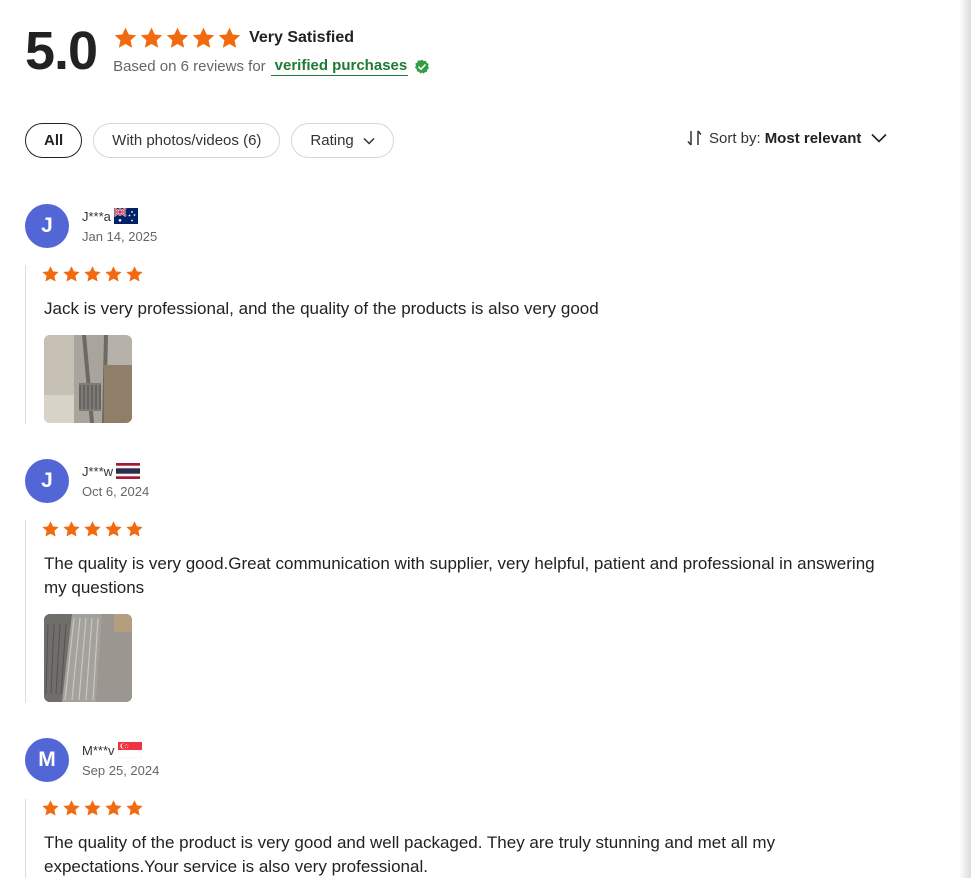  I want to click on reviewer-name: J***w, so click(98, 471).